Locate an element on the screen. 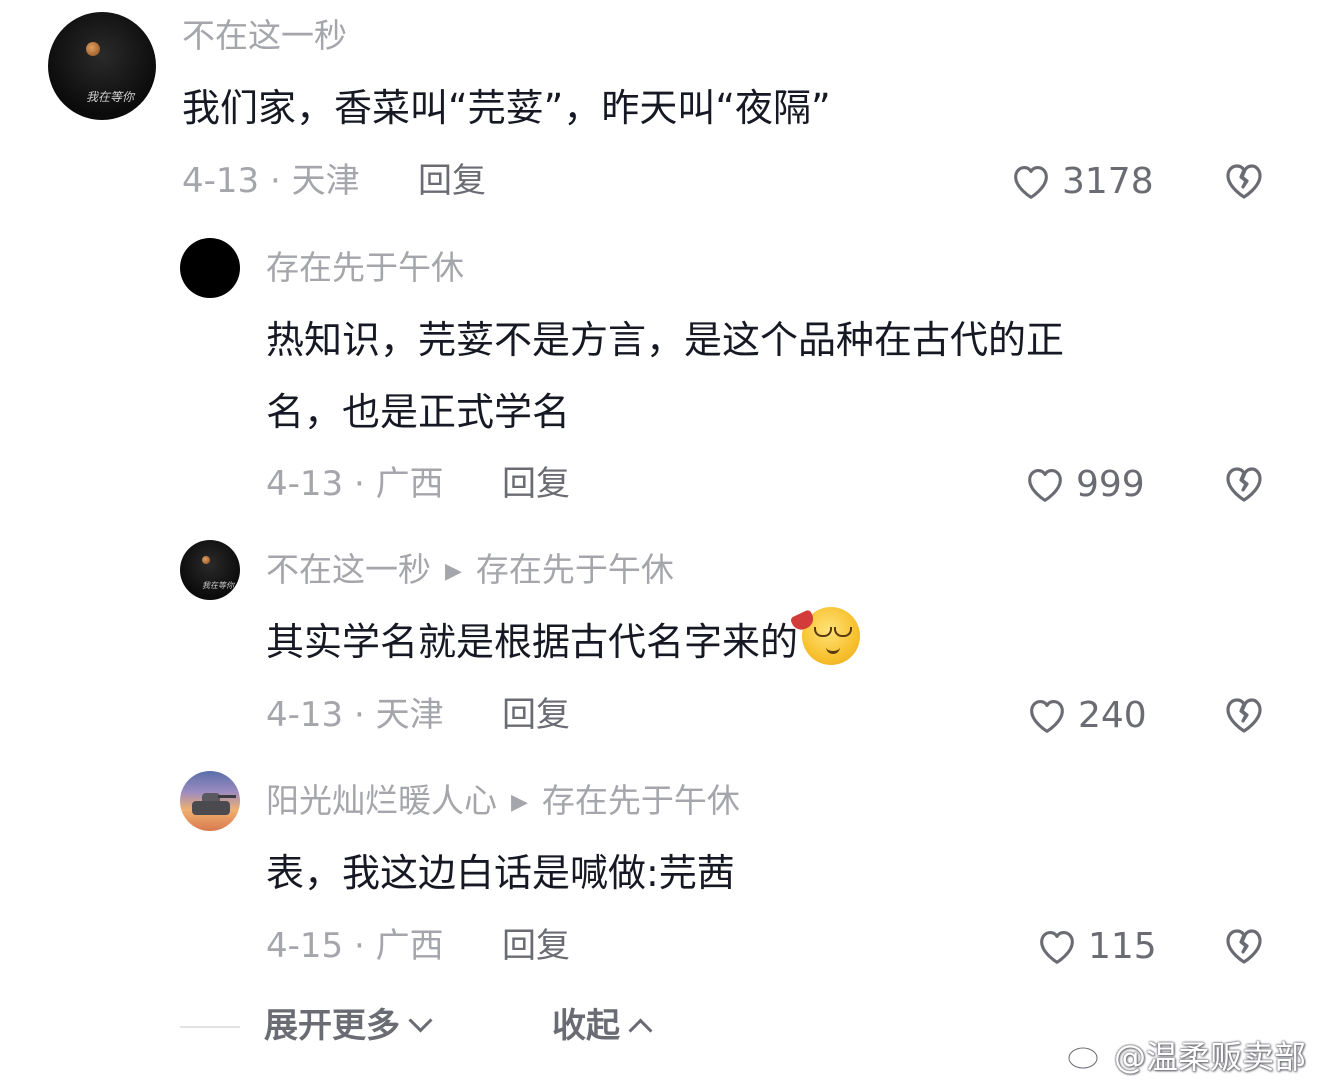 The image size is (1320, 1085). comment-text-line-1: 热知识，芫荽不是方言，是这个品种在古代的正 is located at coordinates (665, 340).